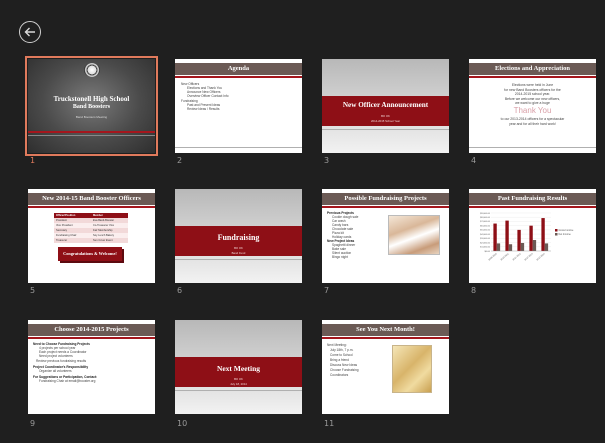 This screenshot has width=605, height=443. What do you see at coordinates (238, 253) in the screenshot?
I see `slide-6-line2: Band Fund` at bounding box center [238, 253].